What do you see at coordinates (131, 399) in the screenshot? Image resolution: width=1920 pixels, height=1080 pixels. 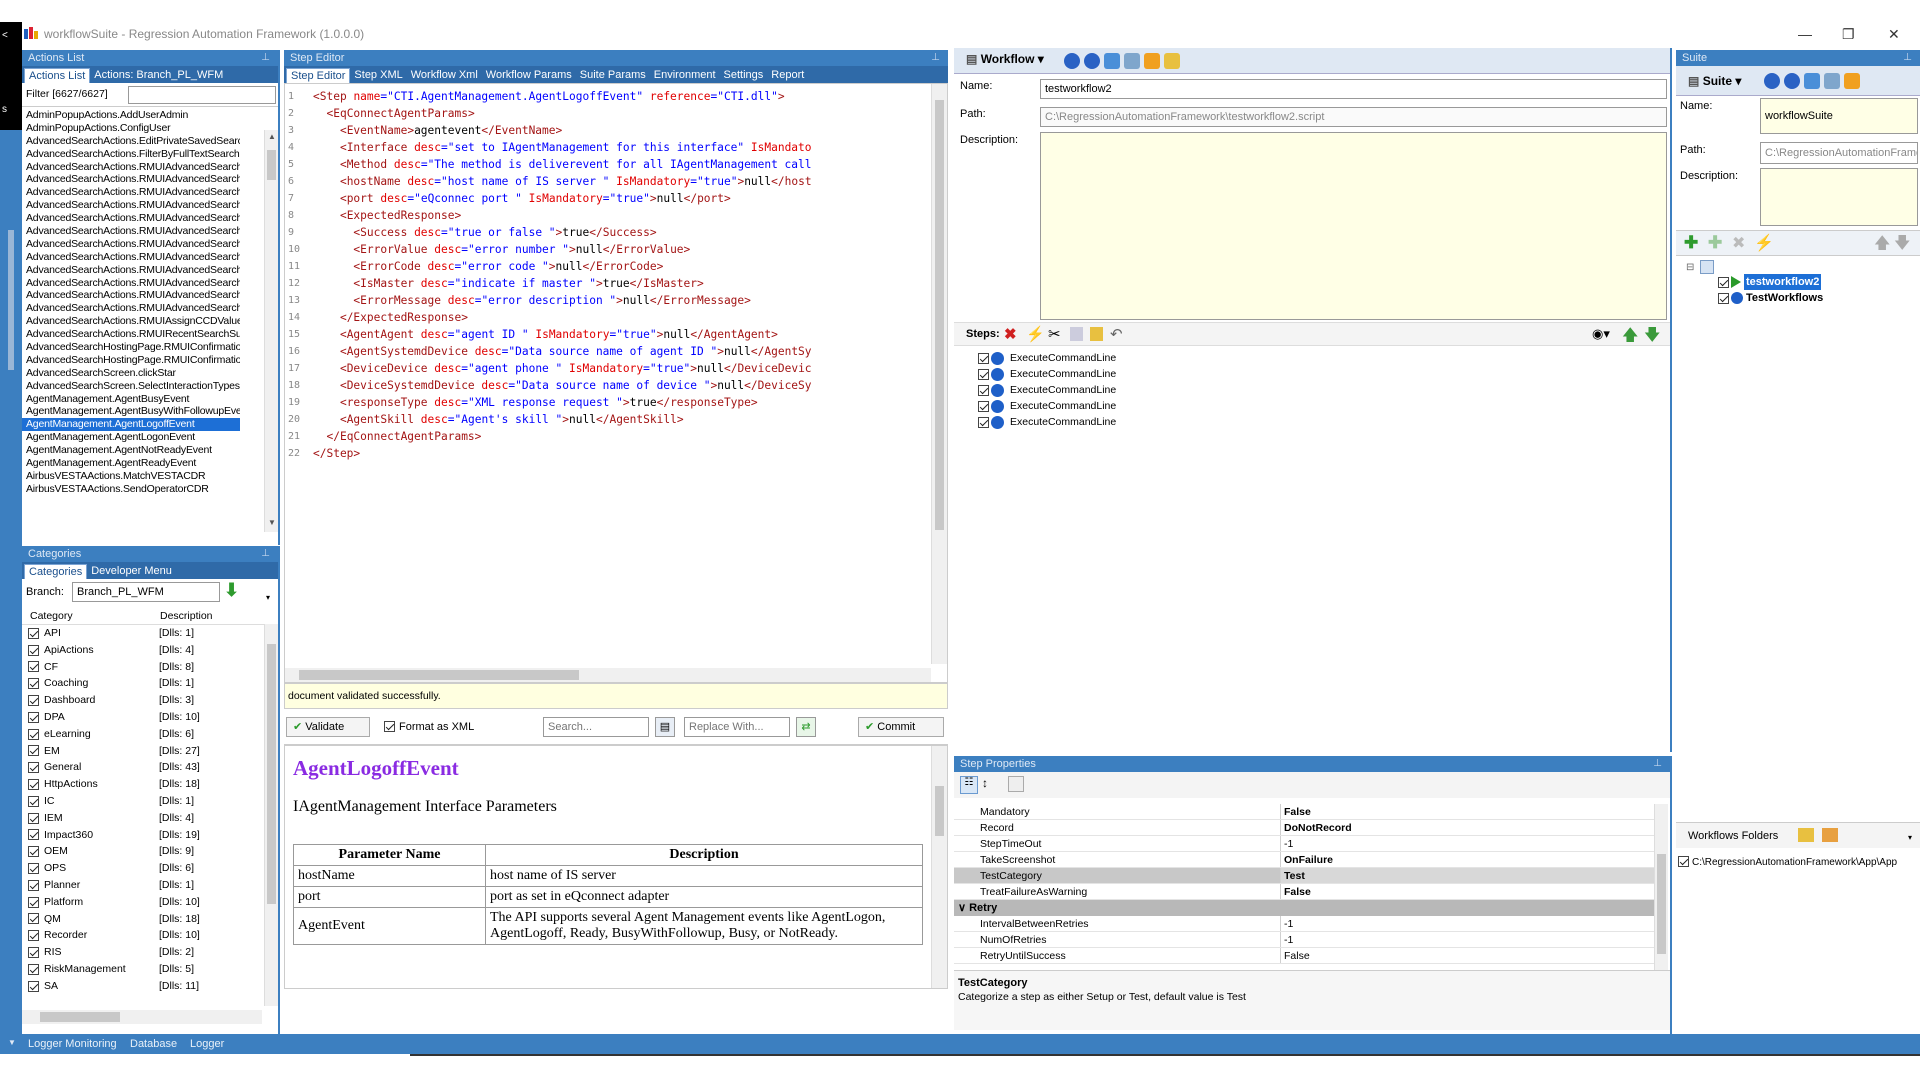 I see `action-item: AgentManagement.AgentBusyEvent` at bounding box center [131, 399].